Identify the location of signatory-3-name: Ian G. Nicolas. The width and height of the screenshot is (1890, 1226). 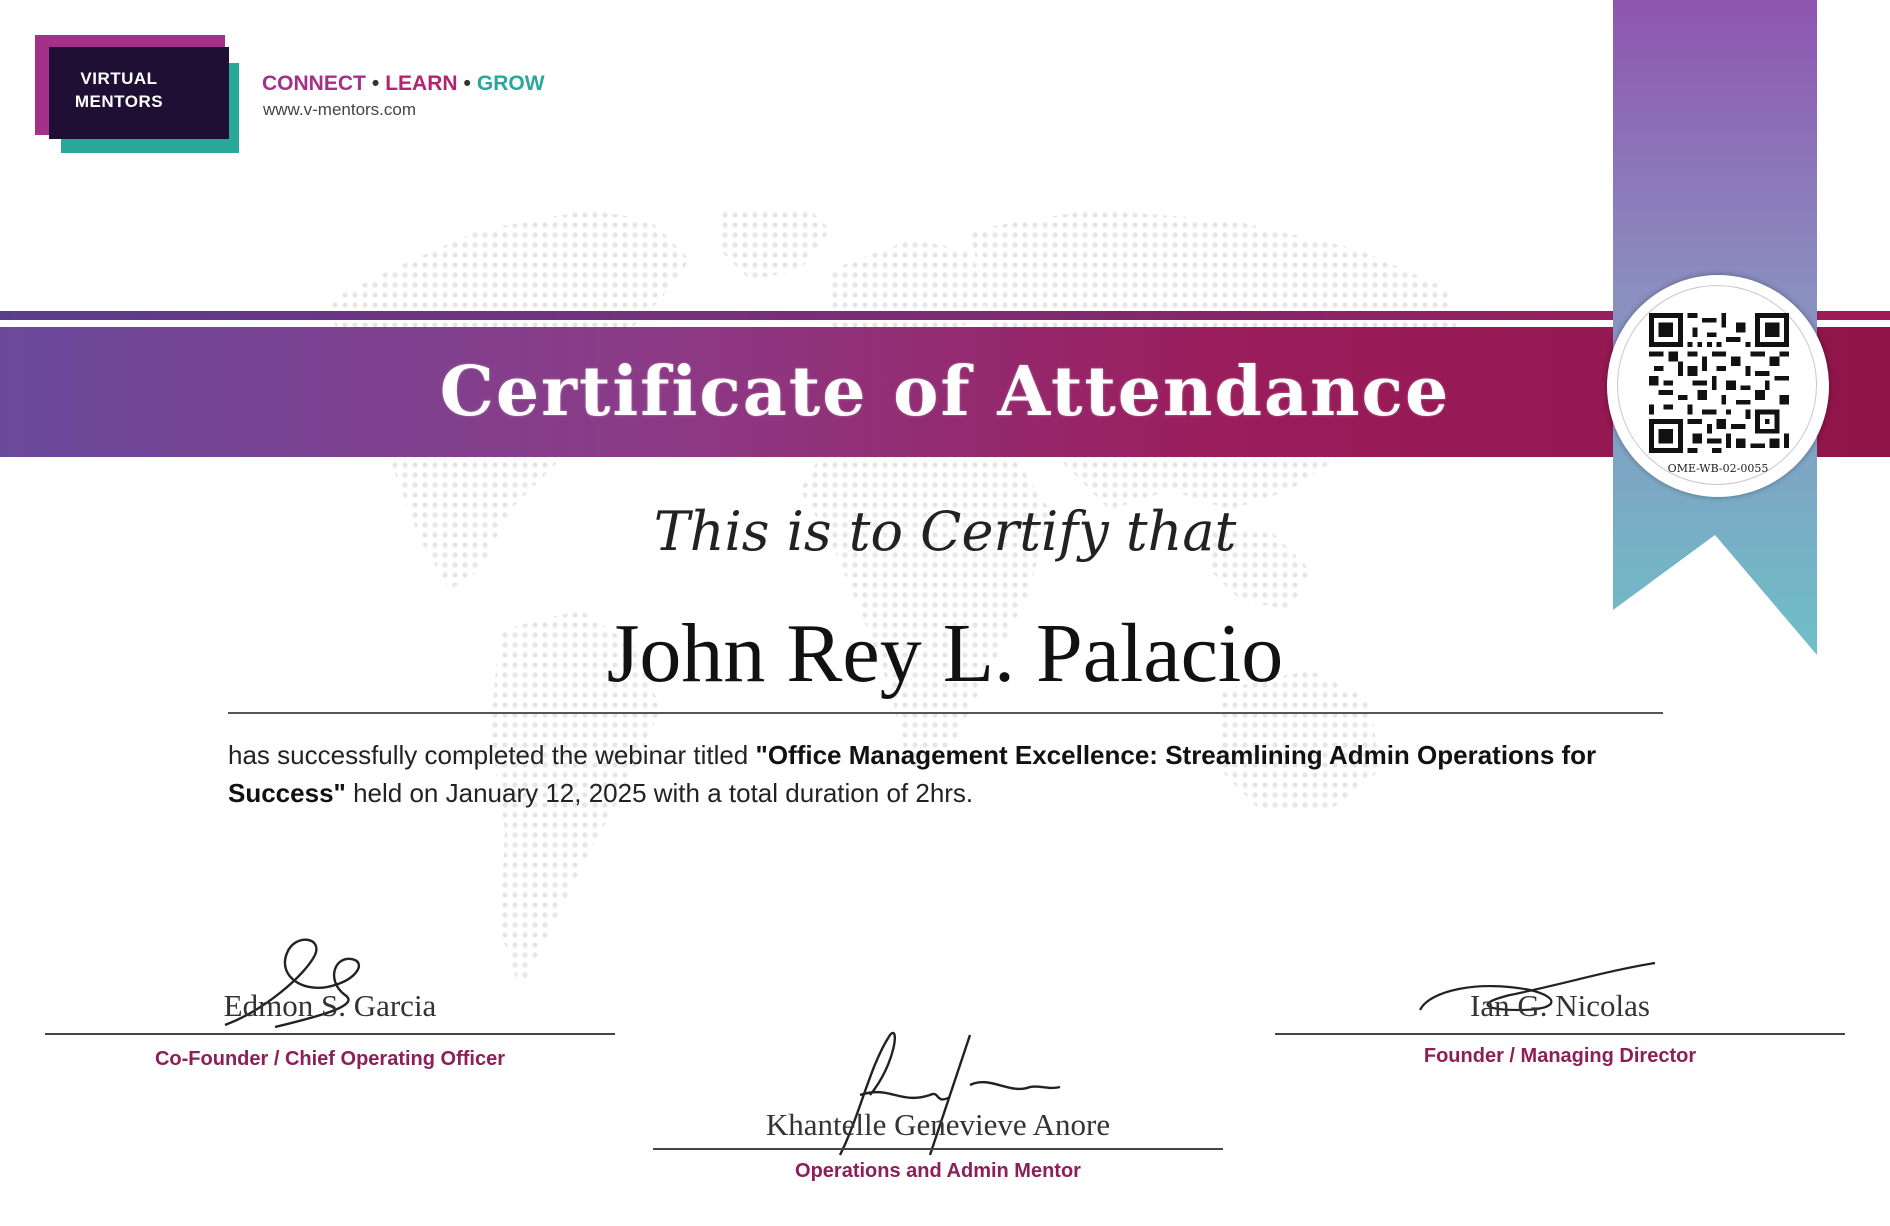
(1560, 1005).